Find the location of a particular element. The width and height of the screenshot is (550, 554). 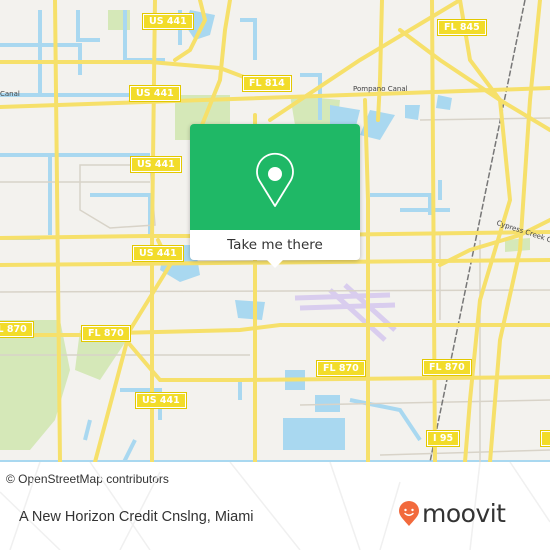

moovit-logo: moovit is located at coordinates (452, 514).